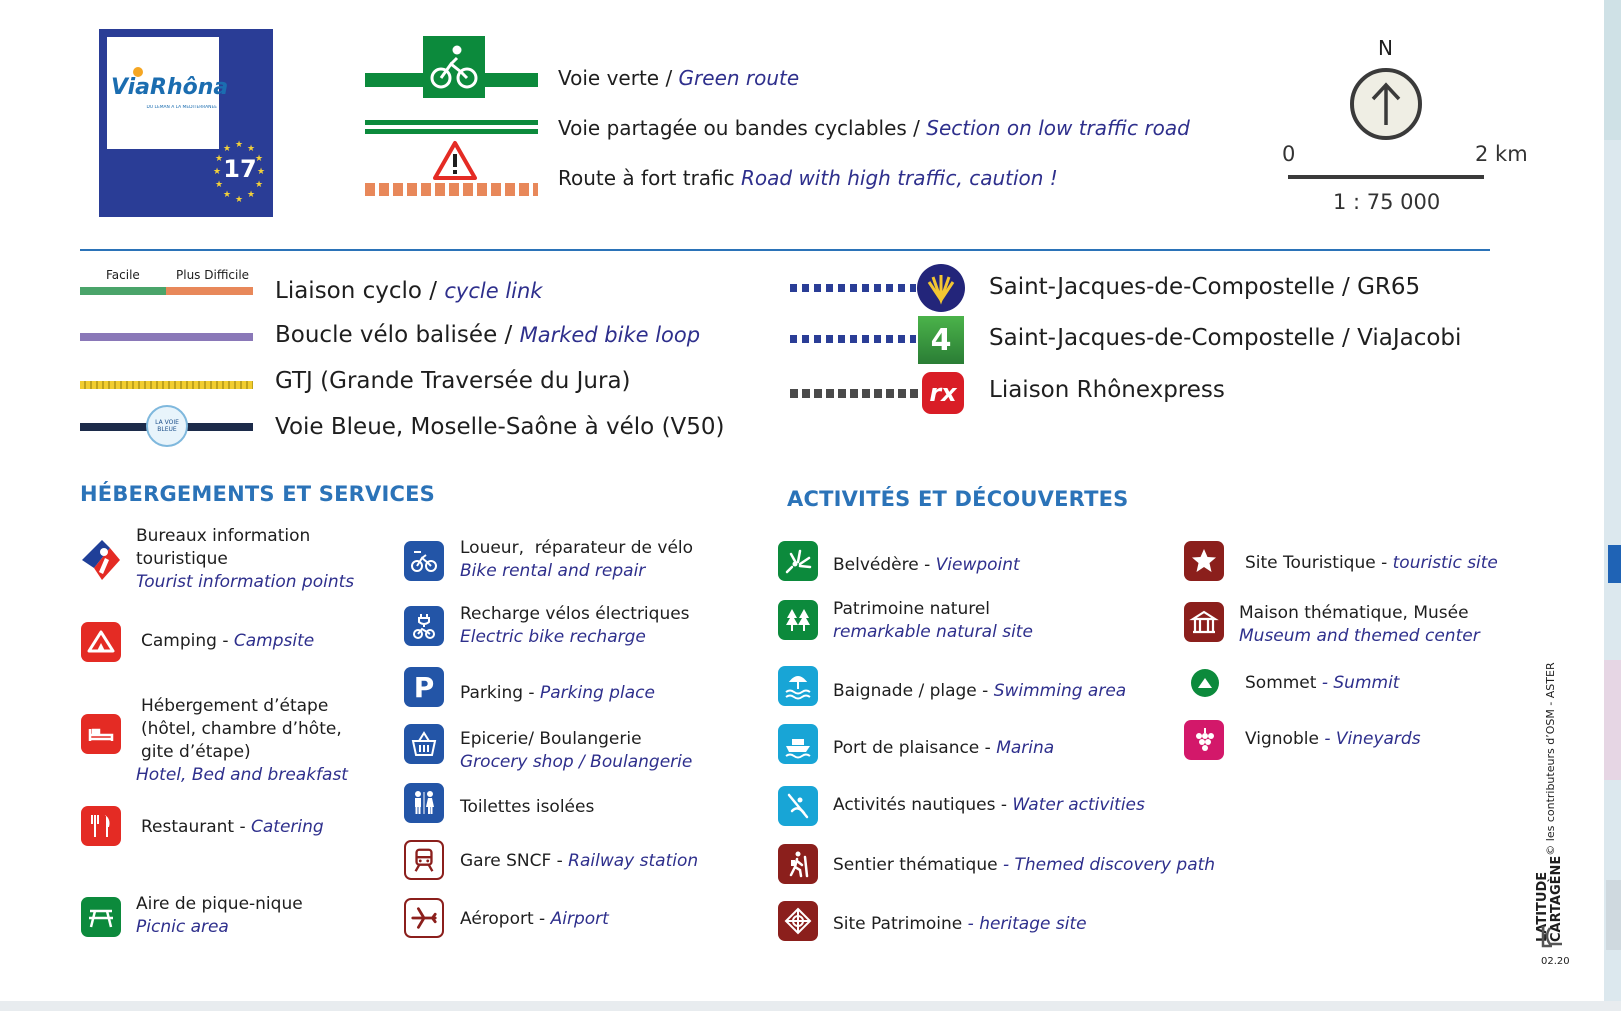 The height and width of the screenshot is (1011, 1621). I want to click on bike-route-rhonexpress: Liaison Rhônexpress, so click(1107, 390).